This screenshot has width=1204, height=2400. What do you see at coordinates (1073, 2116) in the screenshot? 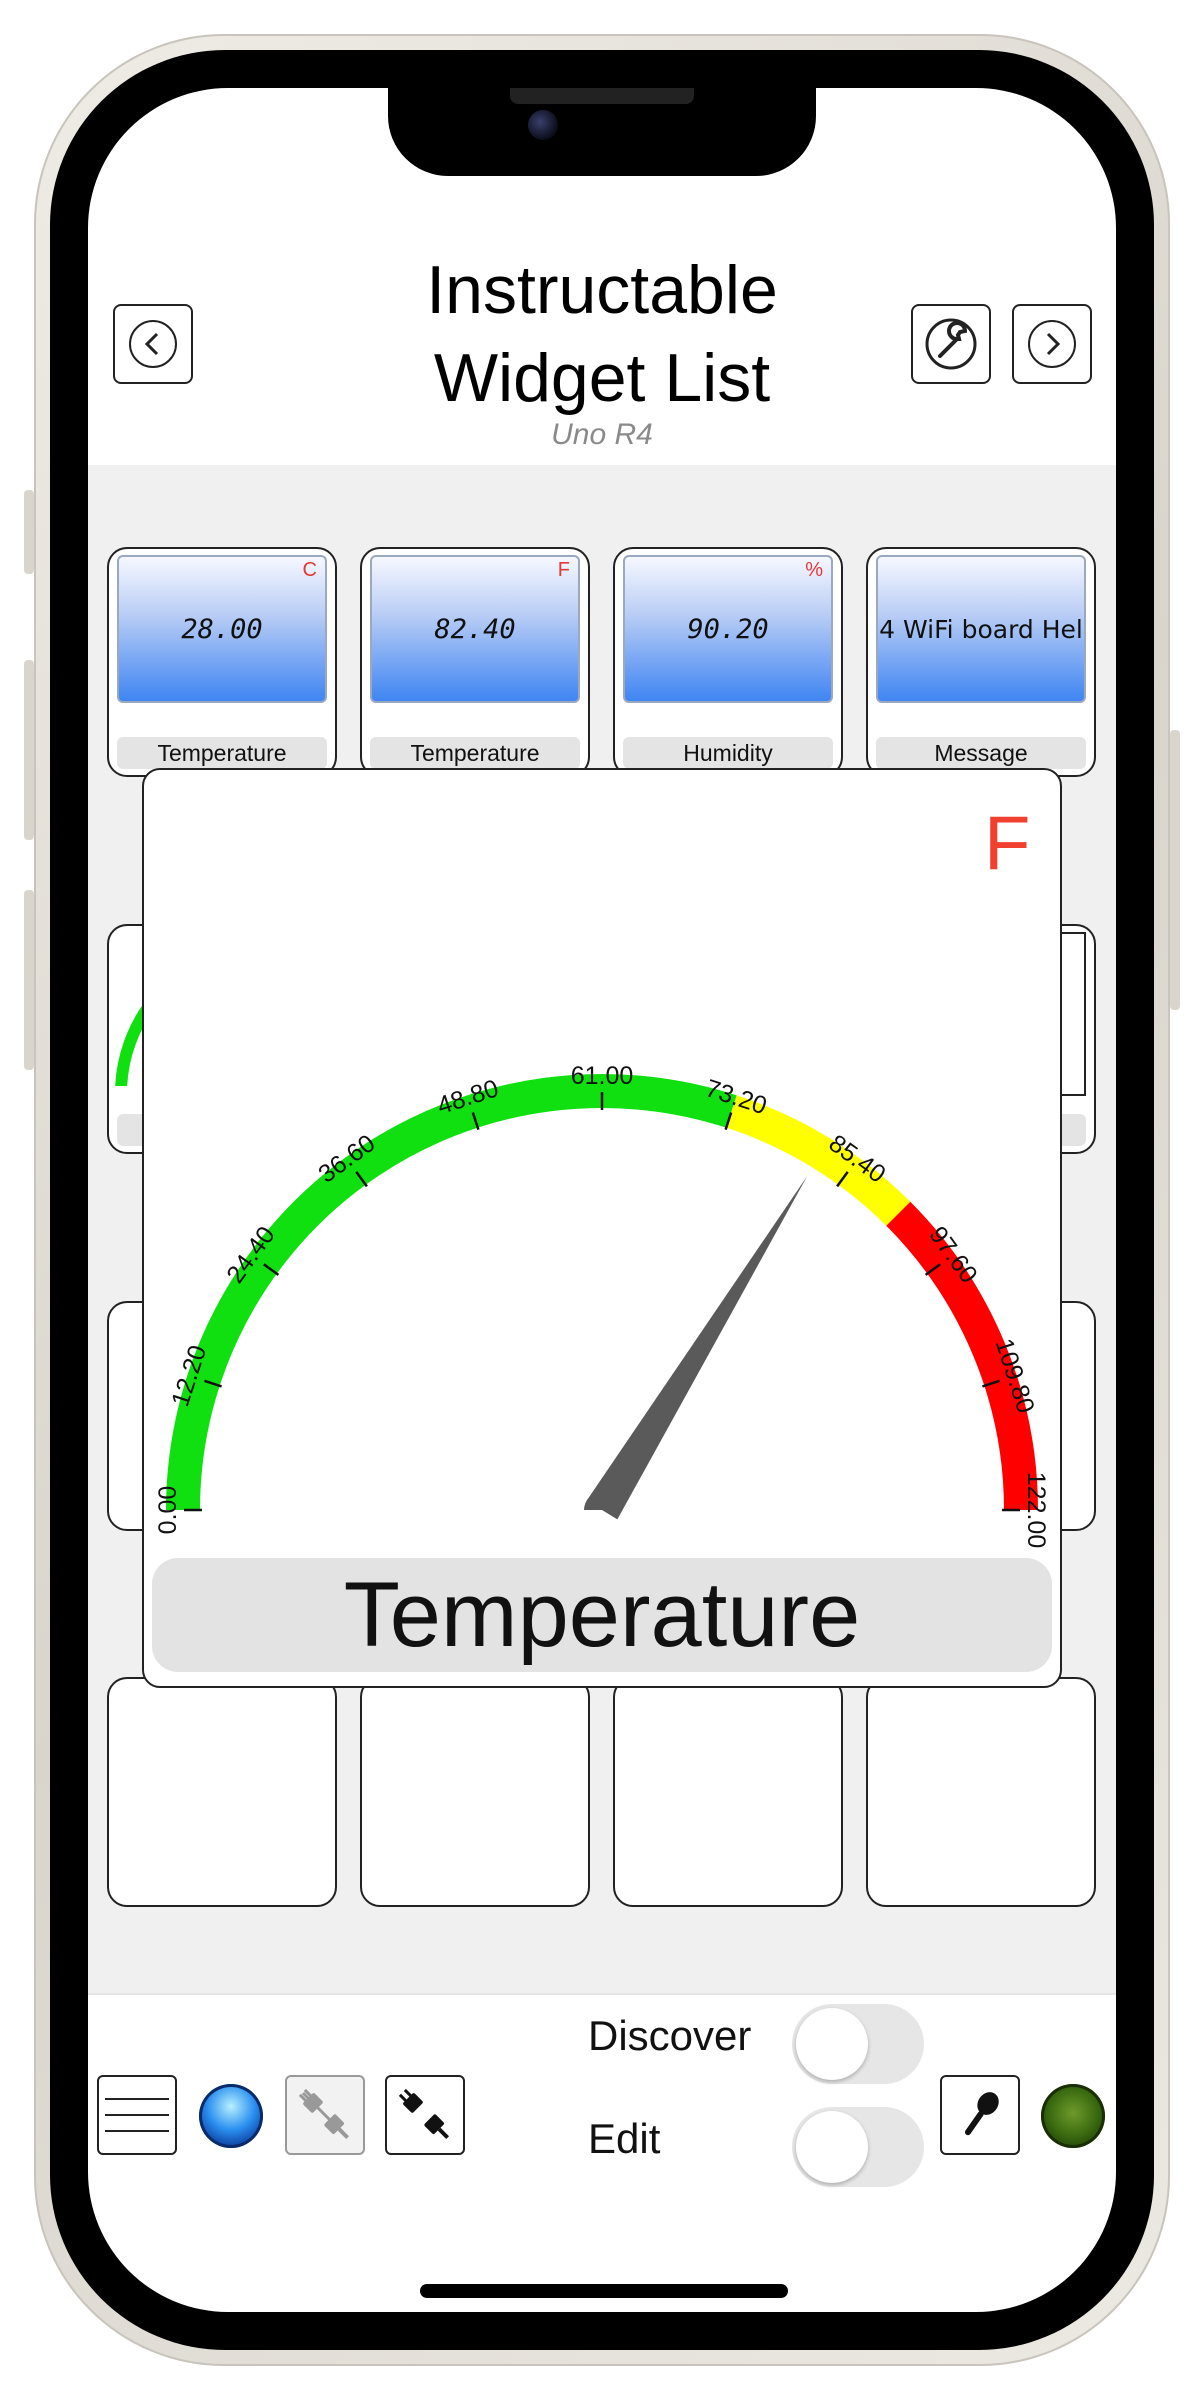
I see `voice-status-led` at bounding box center [1073, 2116].